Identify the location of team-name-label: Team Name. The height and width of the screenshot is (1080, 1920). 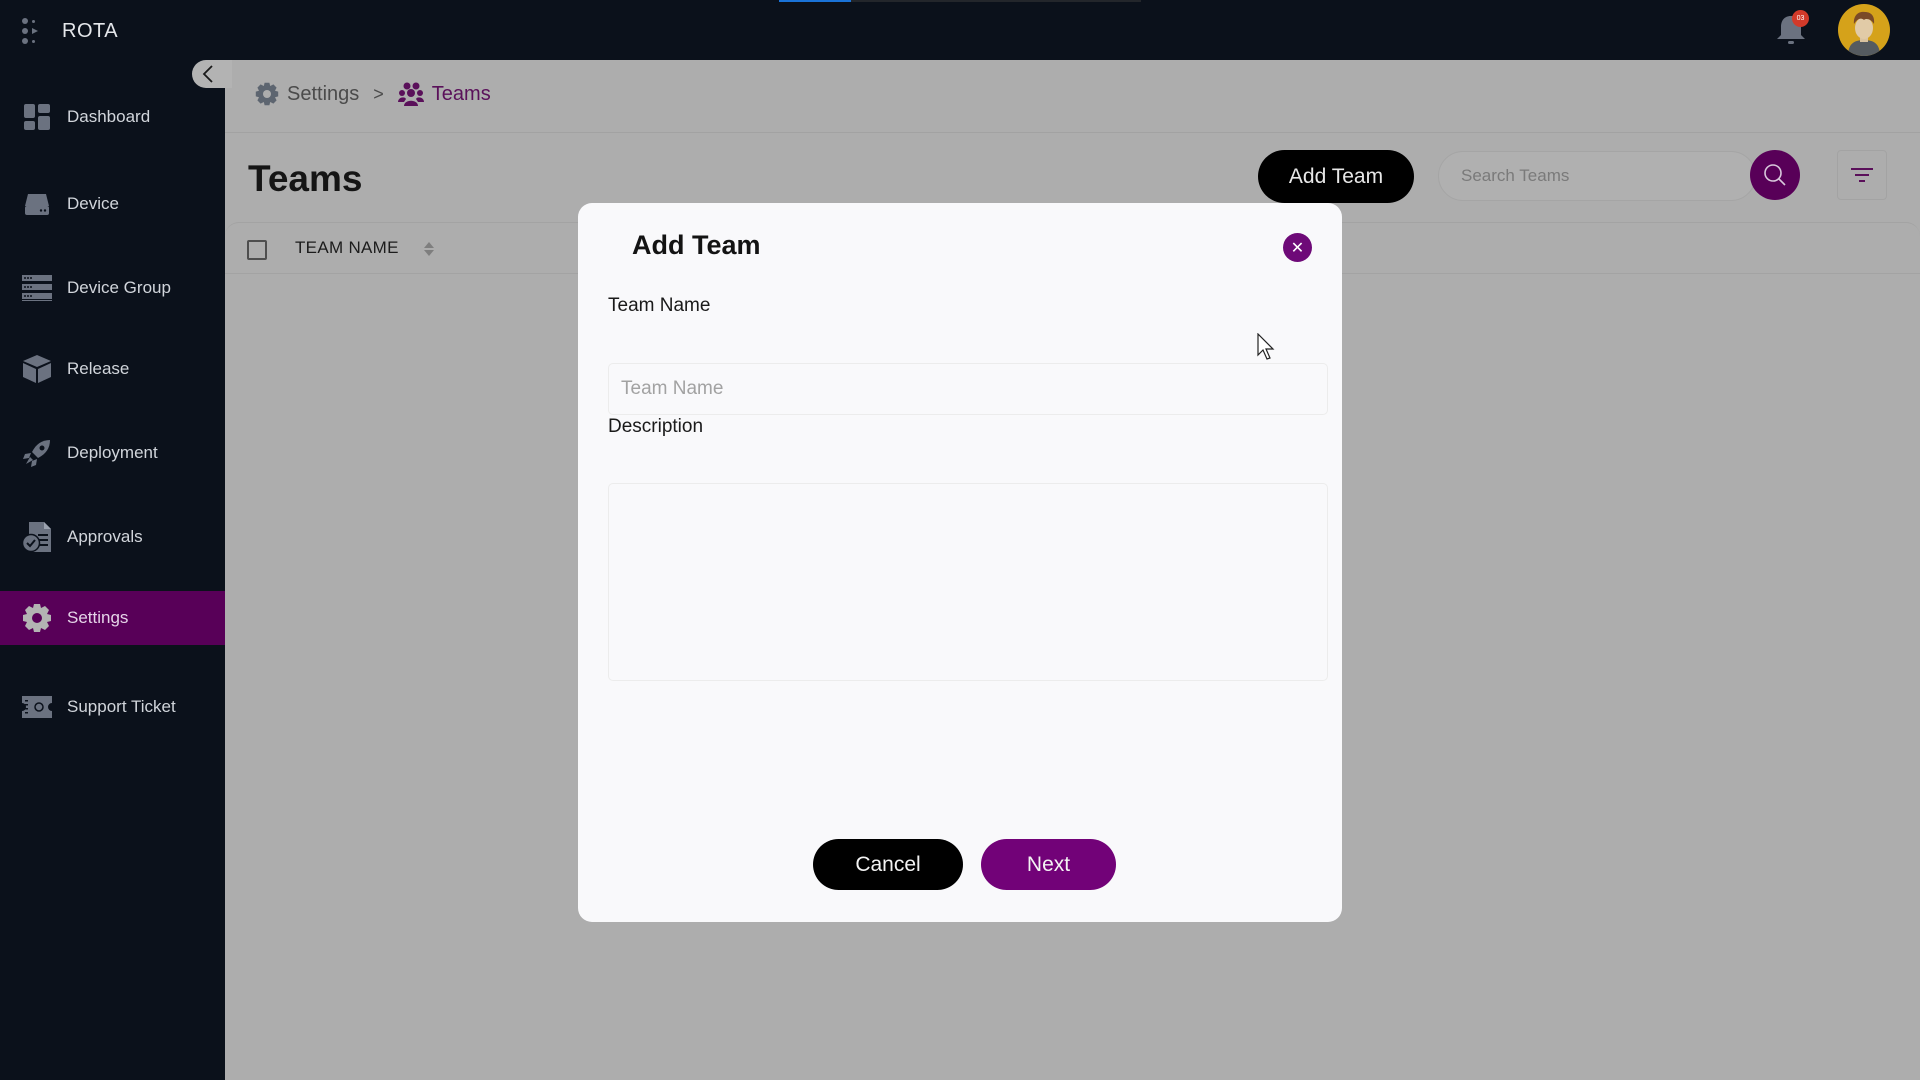
(659, 305).